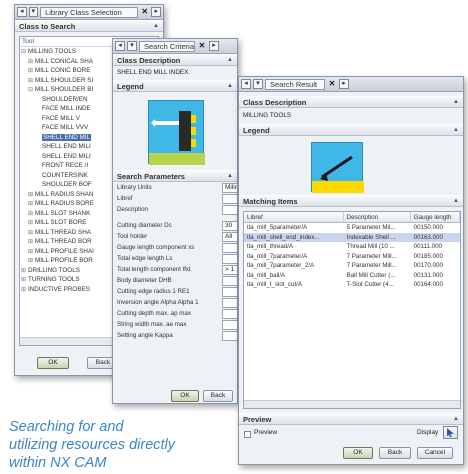  Describe the element at coordinates (63, 70) in the screenshot. I see `tree-item-label: MILL CONIC BORE` at that location.